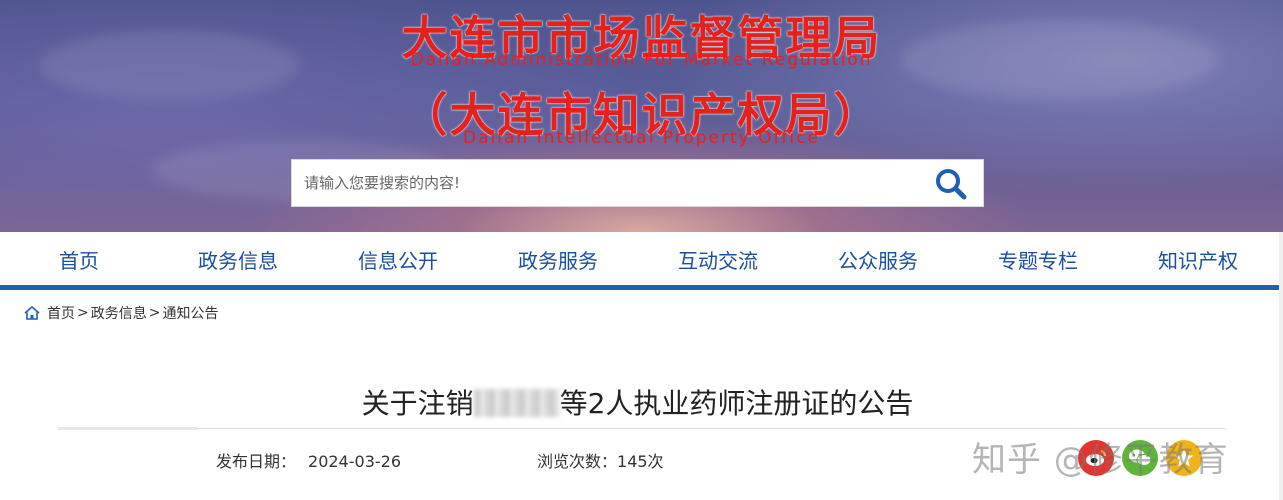 The height and width of the screenshot is (500, 1283). What do you see at coordinates (577, 461) in the screenshot?
I see `views-label: 浏览次数：` at bounding box center [577, 461].